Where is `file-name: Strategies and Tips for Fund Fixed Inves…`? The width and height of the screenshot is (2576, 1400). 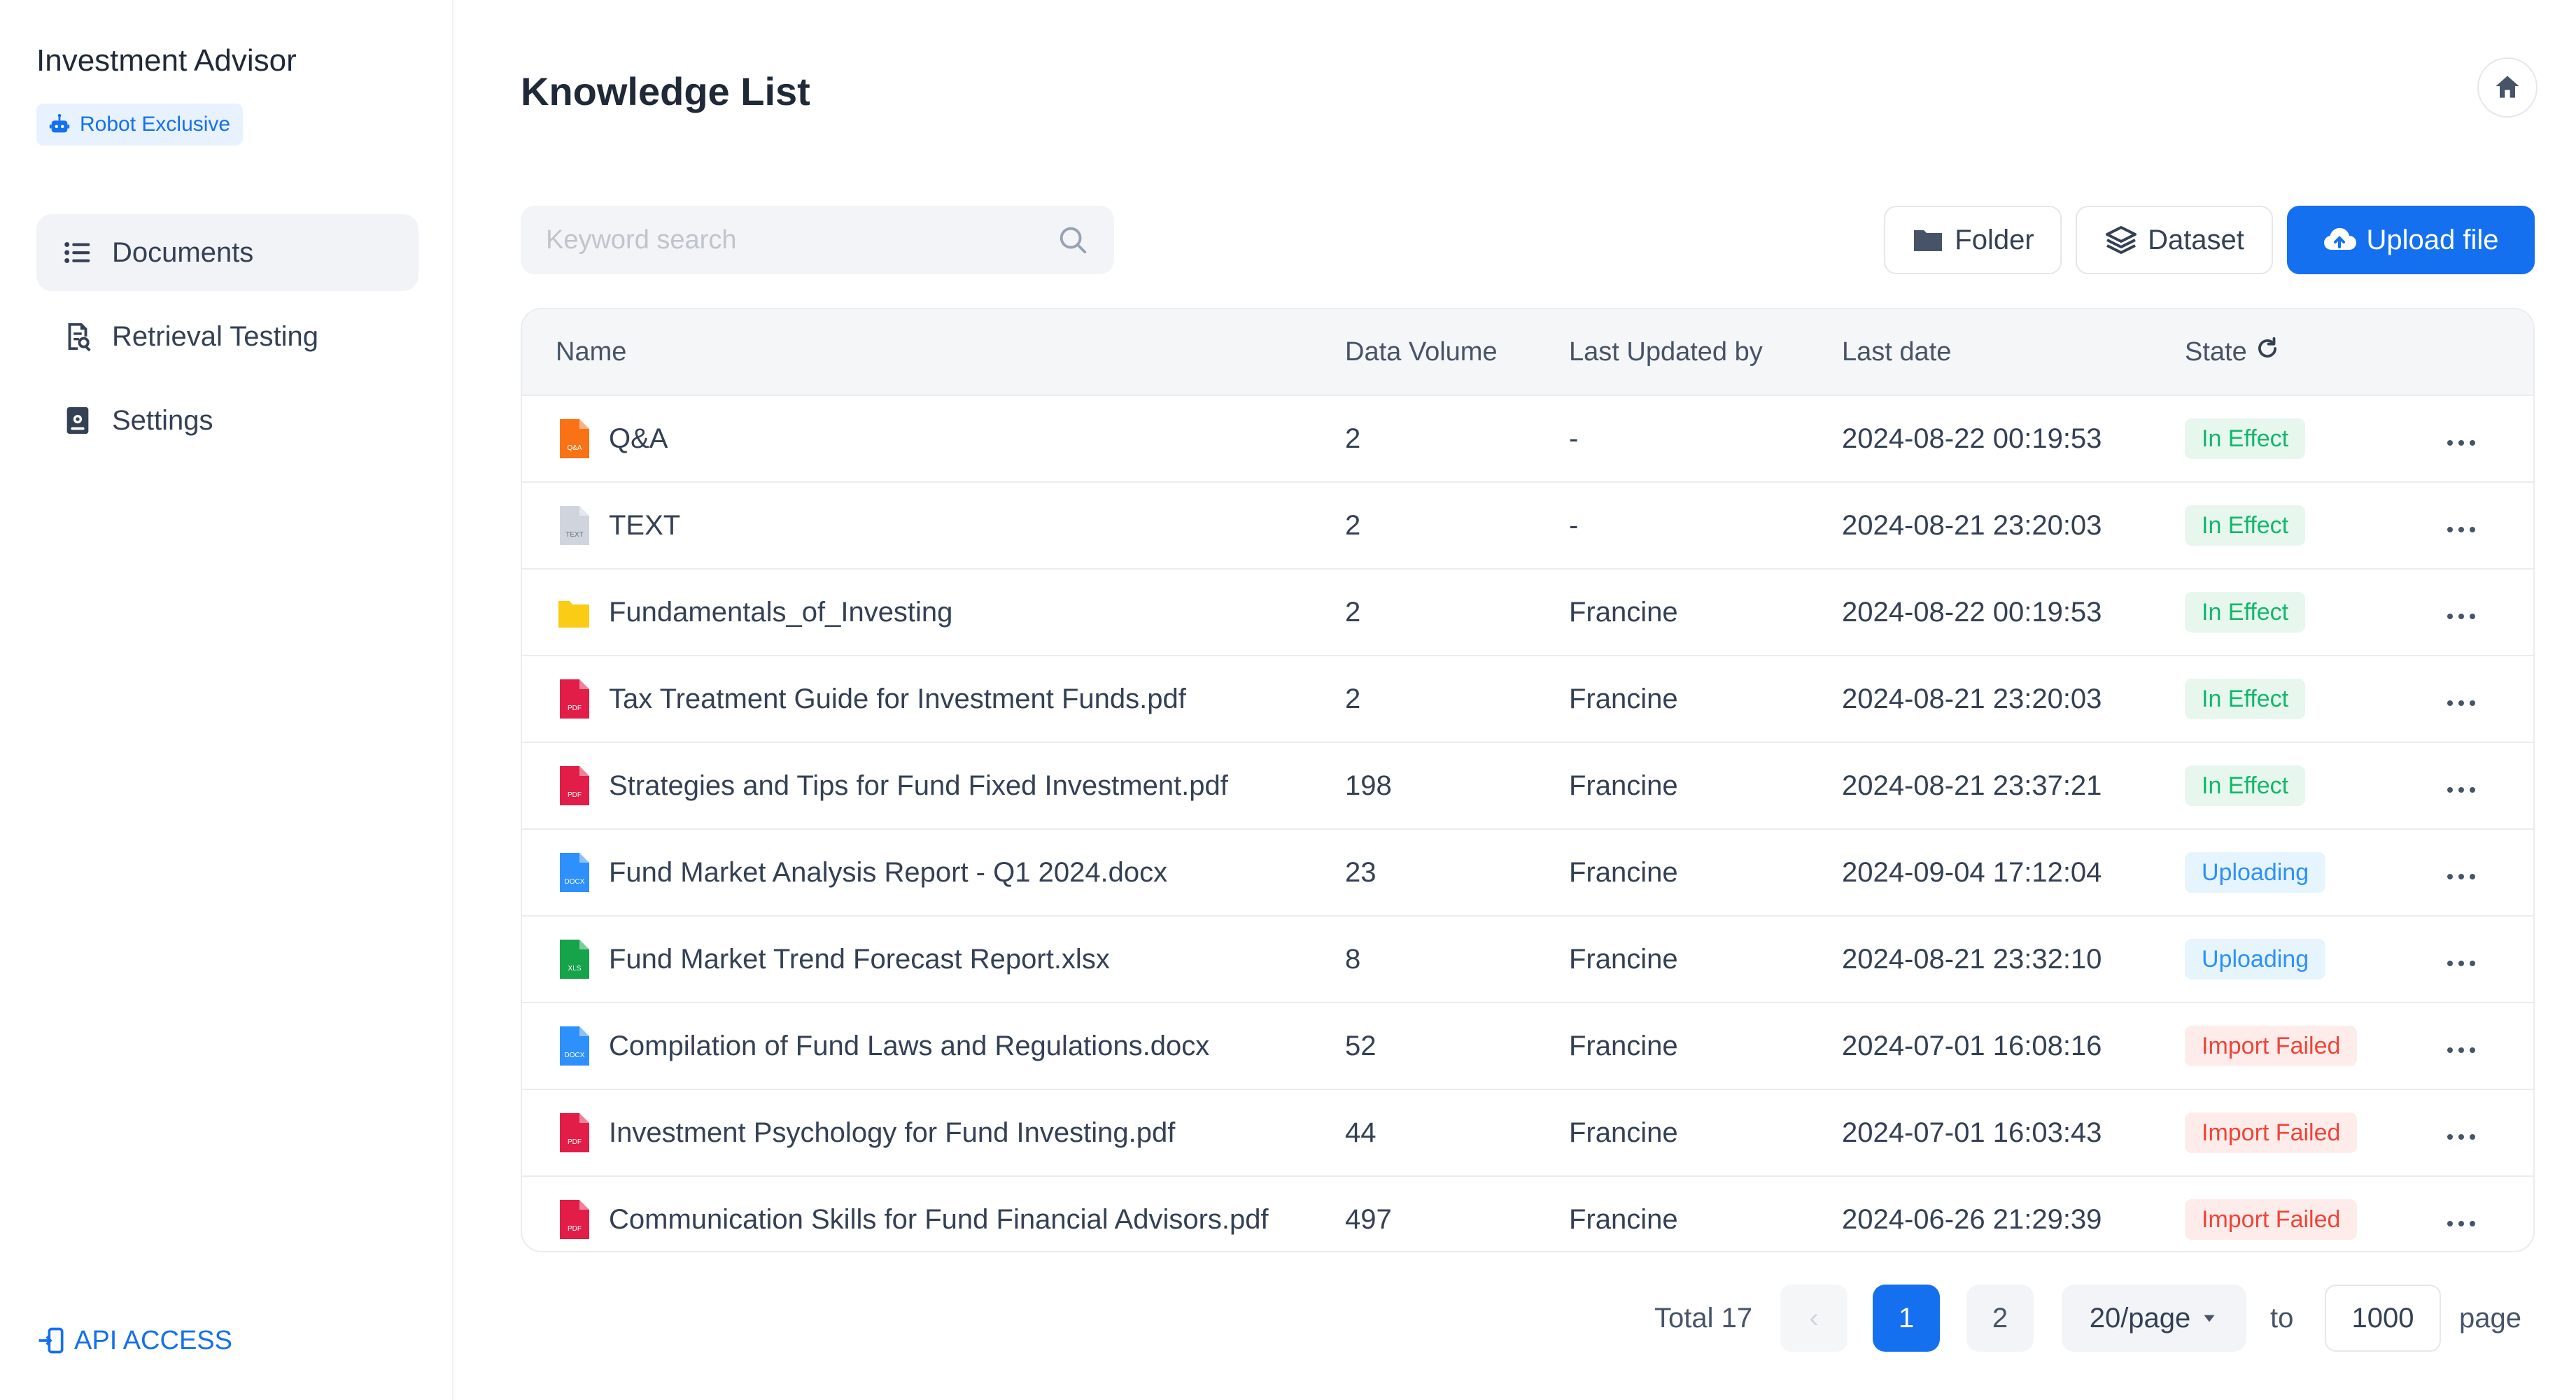
file-name: Strategies and Tips for Fund Fixed Inves… is located at coordinates (918, 786).